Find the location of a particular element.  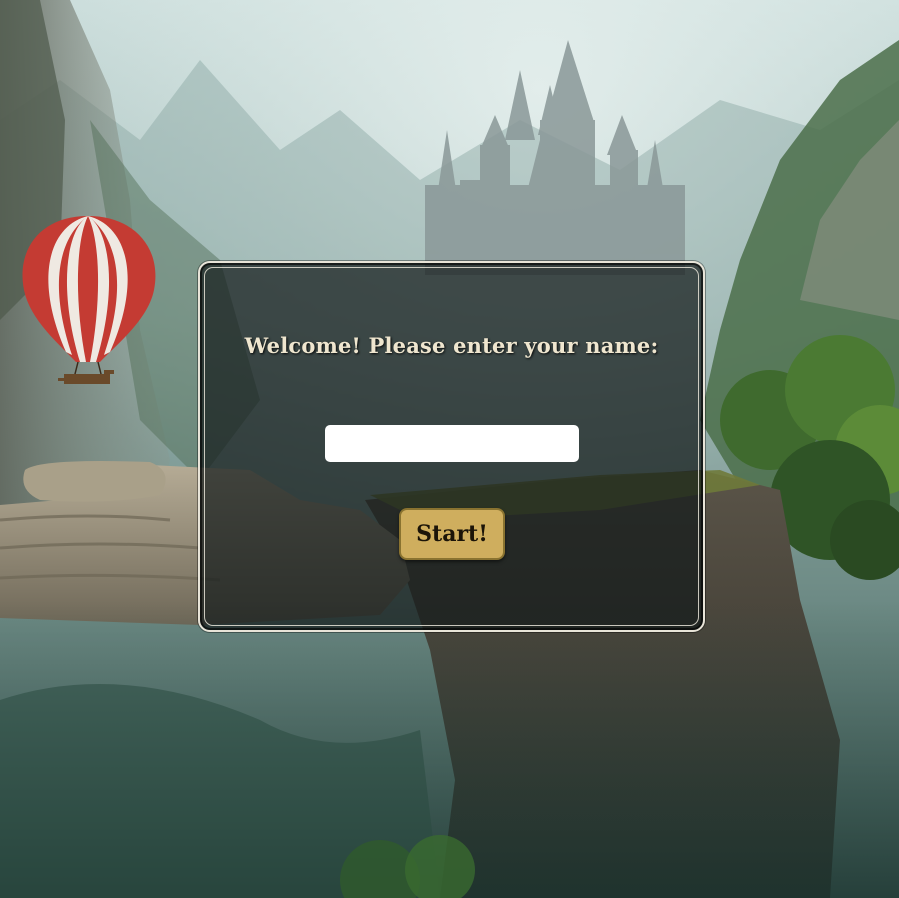

start-button: Start! is located at coordinates (452, 534).